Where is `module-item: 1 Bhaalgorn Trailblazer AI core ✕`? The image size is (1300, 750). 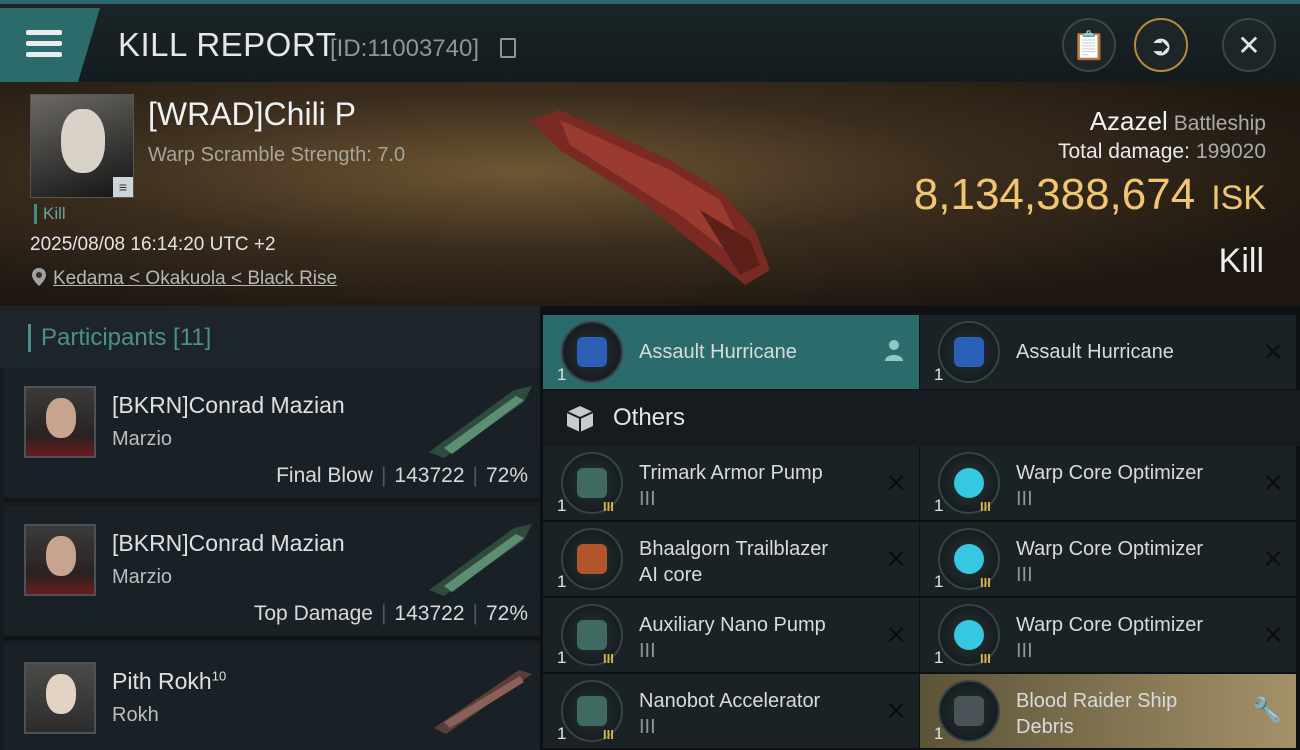
module-item: 1 Bhaalgorn Trailblazer AI core ✕ is located at coordinates (731, 559).